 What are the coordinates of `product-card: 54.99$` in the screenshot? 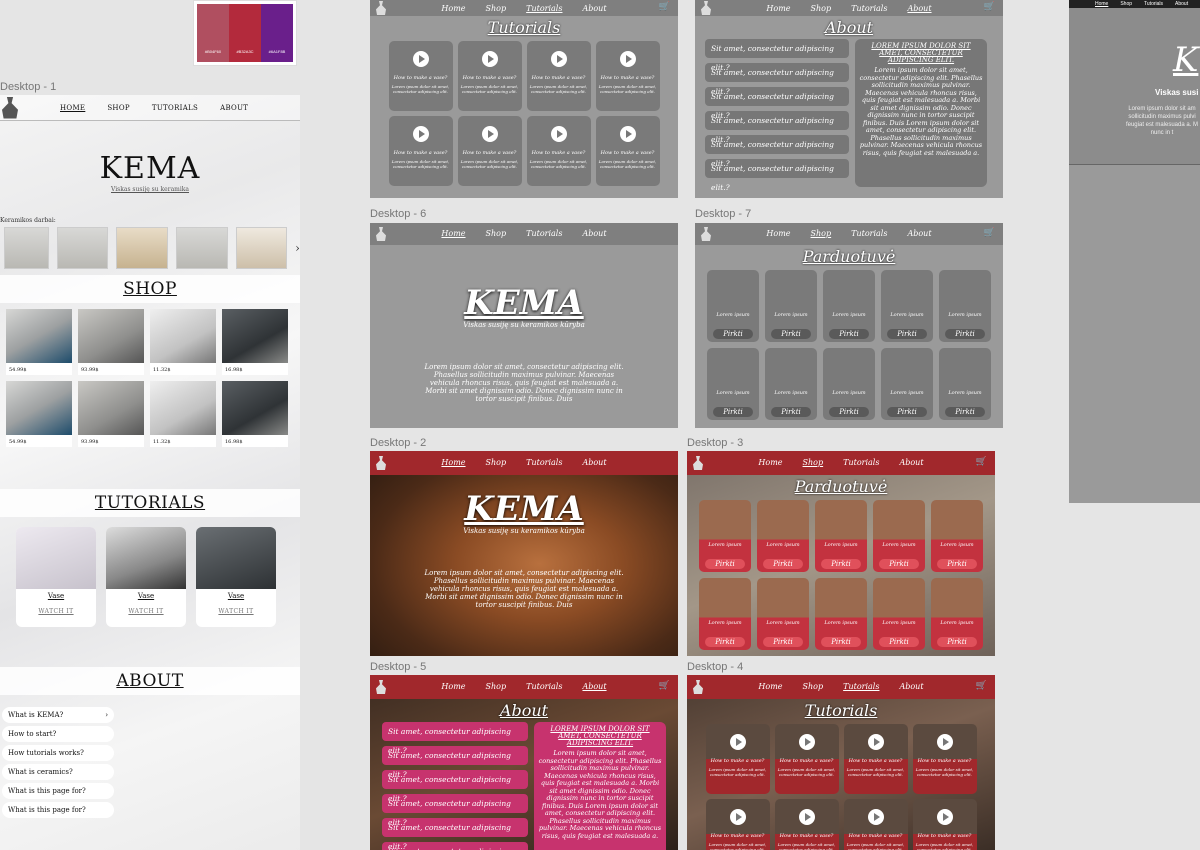 It's located at (39, 342).